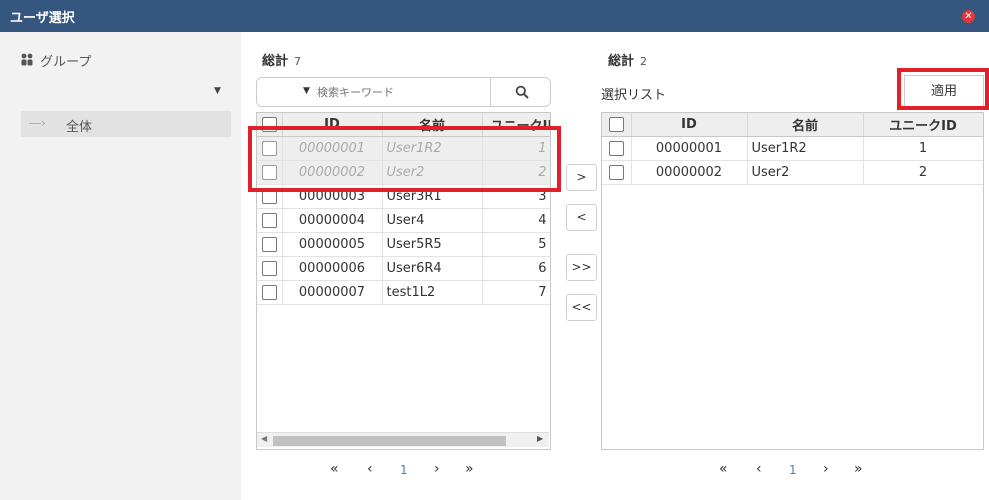  Describe the element at coordinates (332, 244) in the screenshot. I see `cell-id: 00000005` at that location.